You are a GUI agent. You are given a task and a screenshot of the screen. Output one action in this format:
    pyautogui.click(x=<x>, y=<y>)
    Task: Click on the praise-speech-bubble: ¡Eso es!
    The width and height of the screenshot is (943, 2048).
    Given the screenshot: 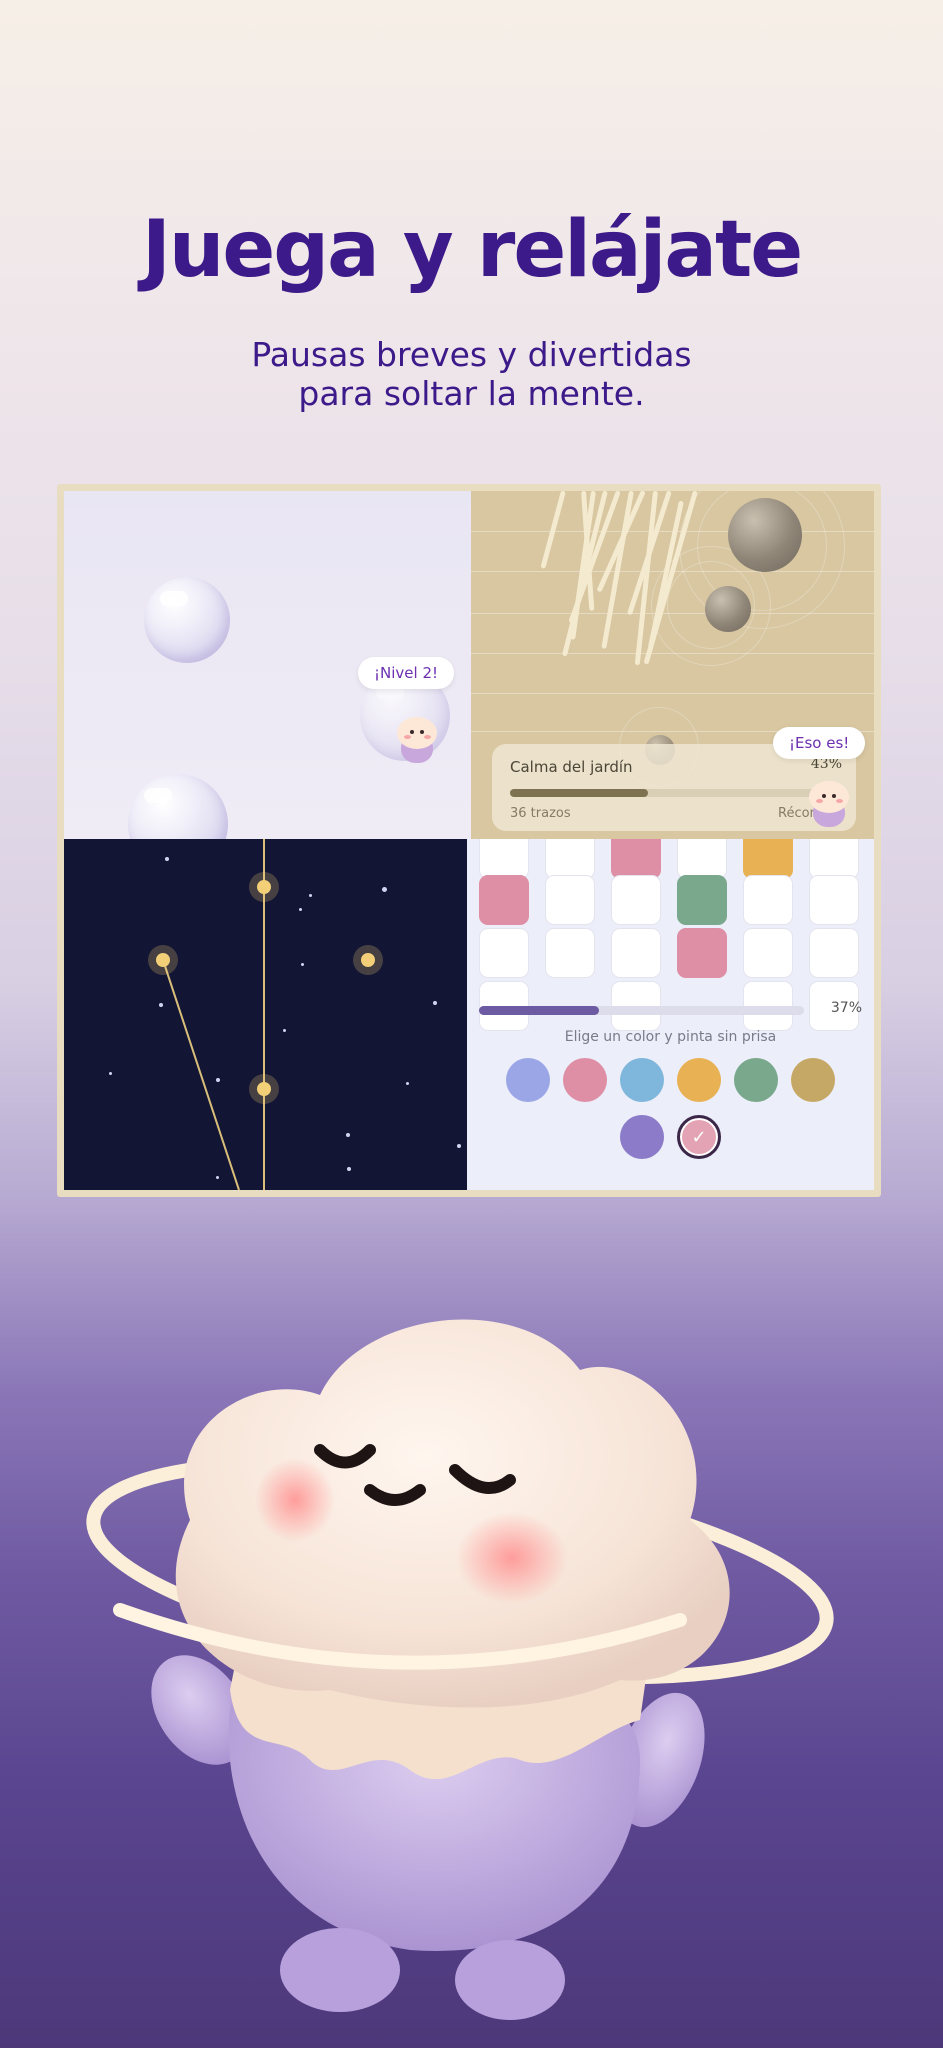 What is the action you would take?
    pyautogui.click(x=819, y=743)
    